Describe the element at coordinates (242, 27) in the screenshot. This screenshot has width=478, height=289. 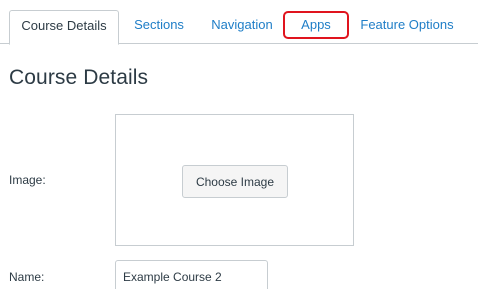
I see `tab-navigation: Navigation` at that location.